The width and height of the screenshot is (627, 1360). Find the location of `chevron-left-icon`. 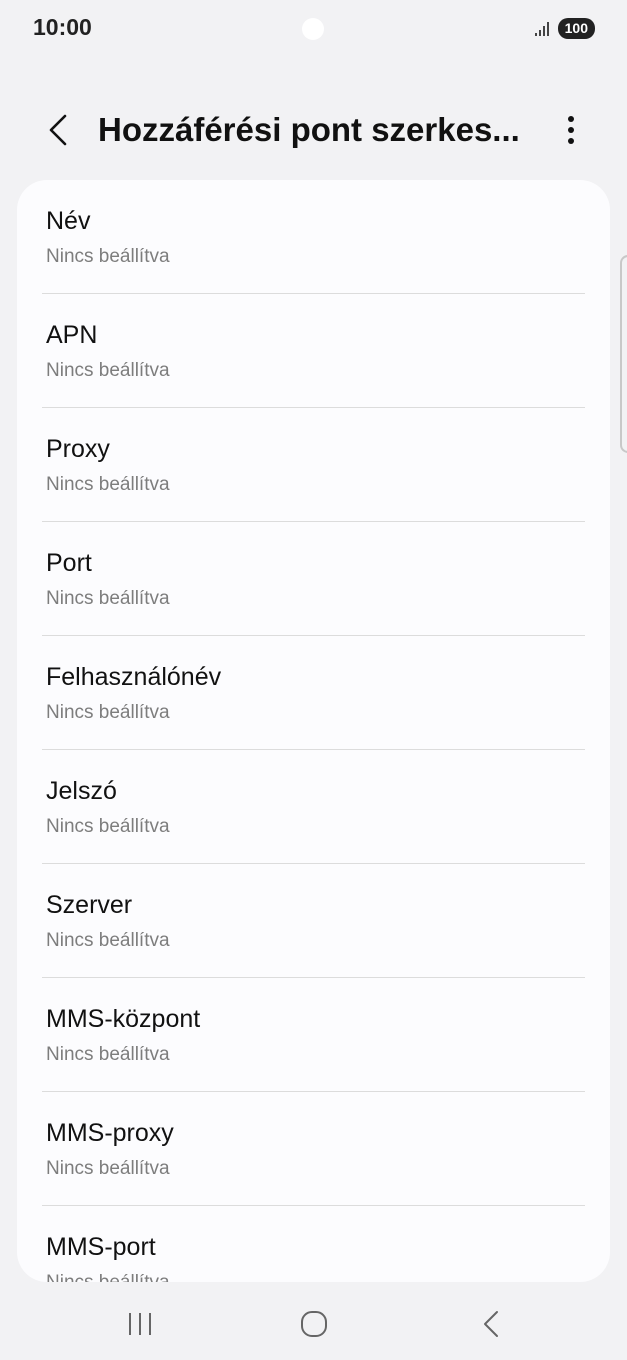

chevron-left-icon is located at coordinates (58, 130).